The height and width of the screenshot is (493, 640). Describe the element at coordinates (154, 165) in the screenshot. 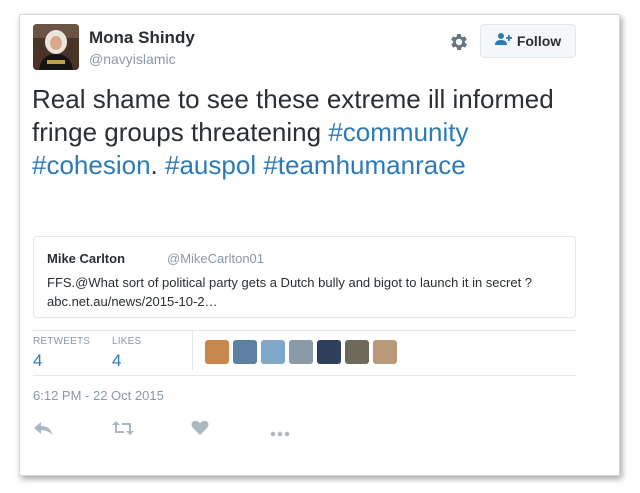

I see `tweet-punctuation: .` at that location.